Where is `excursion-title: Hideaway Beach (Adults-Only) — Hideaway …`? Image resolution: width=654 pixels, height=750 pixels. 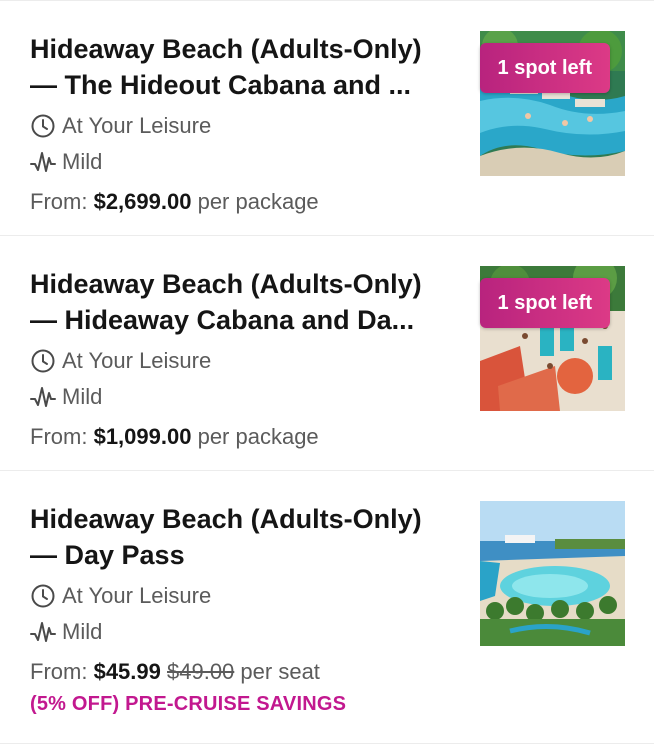 excursion-title: Hideaway Beach (Adults-Only) — Hideaway … is located at coordinates (250, 302).